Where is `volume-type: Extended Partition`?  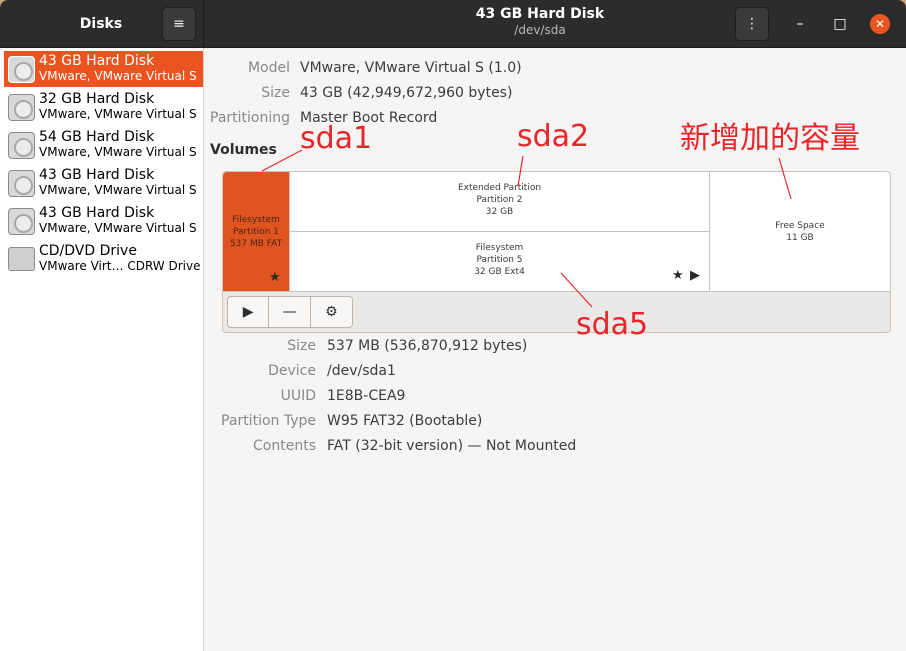
volume-type: Extended Partition is located at coordinates (499, 188).